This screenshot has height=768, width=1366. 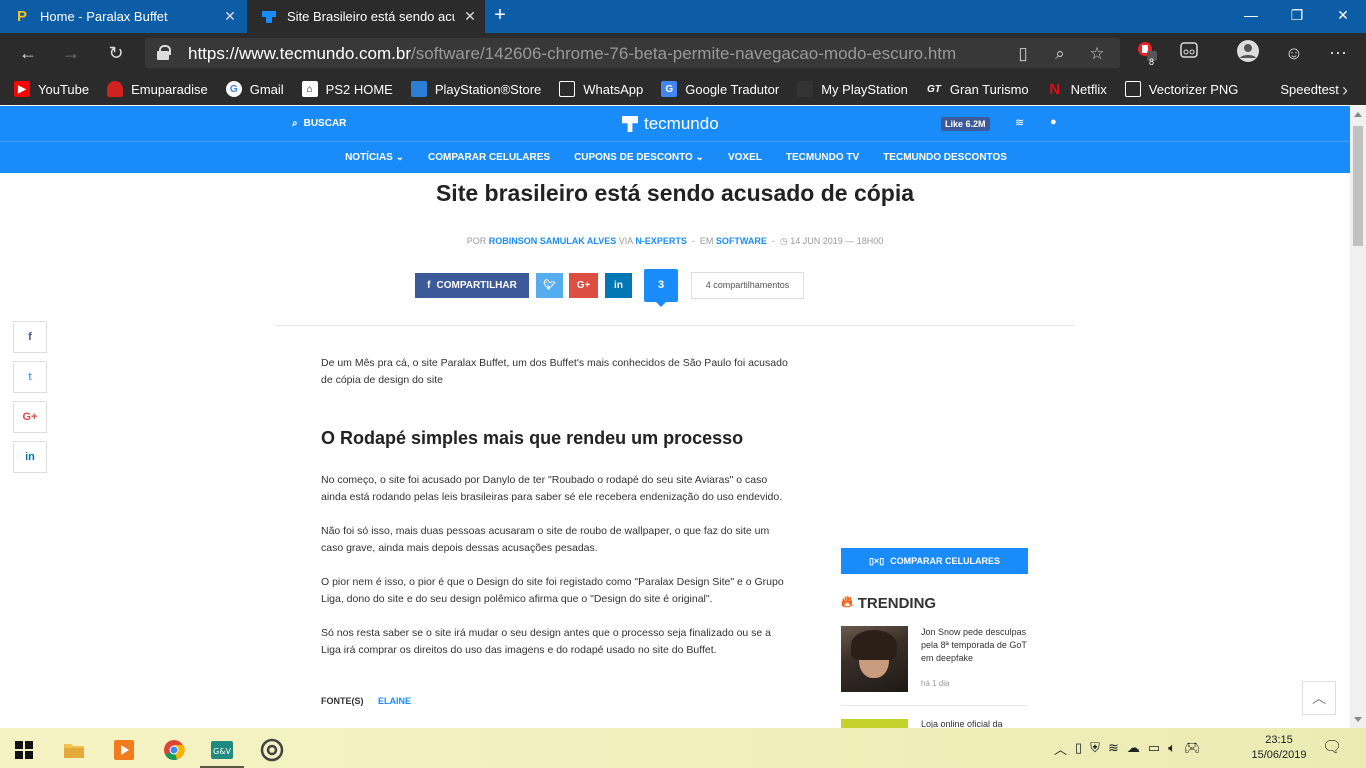 I want to click on bookmark-vectorizer-png: Vectorizer PNG, so click(x=1181, y=89).